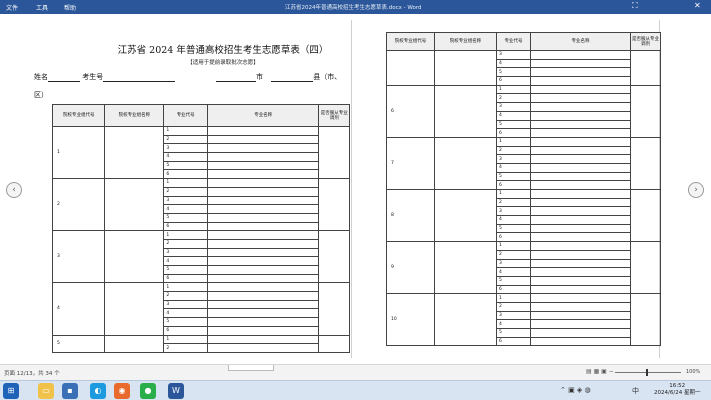 The height and width of the screenshot is (400, 711). I want to click on chevron-right-icon: ›, so click(696, 190).